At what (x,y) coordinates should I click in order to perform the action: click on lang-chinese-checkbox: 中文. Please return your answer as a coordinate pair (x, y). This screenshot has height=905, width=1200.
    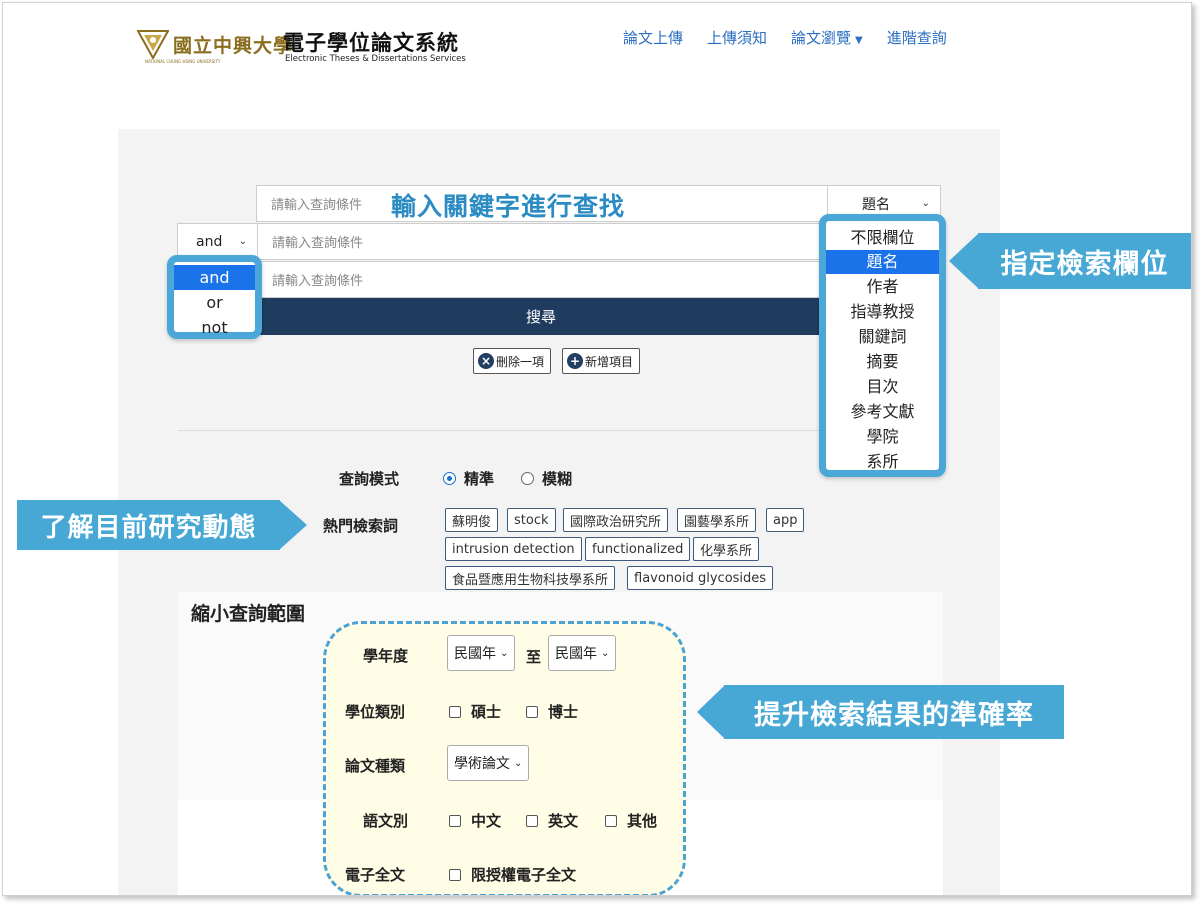
    Looking at the image, I should click on (475, 820).